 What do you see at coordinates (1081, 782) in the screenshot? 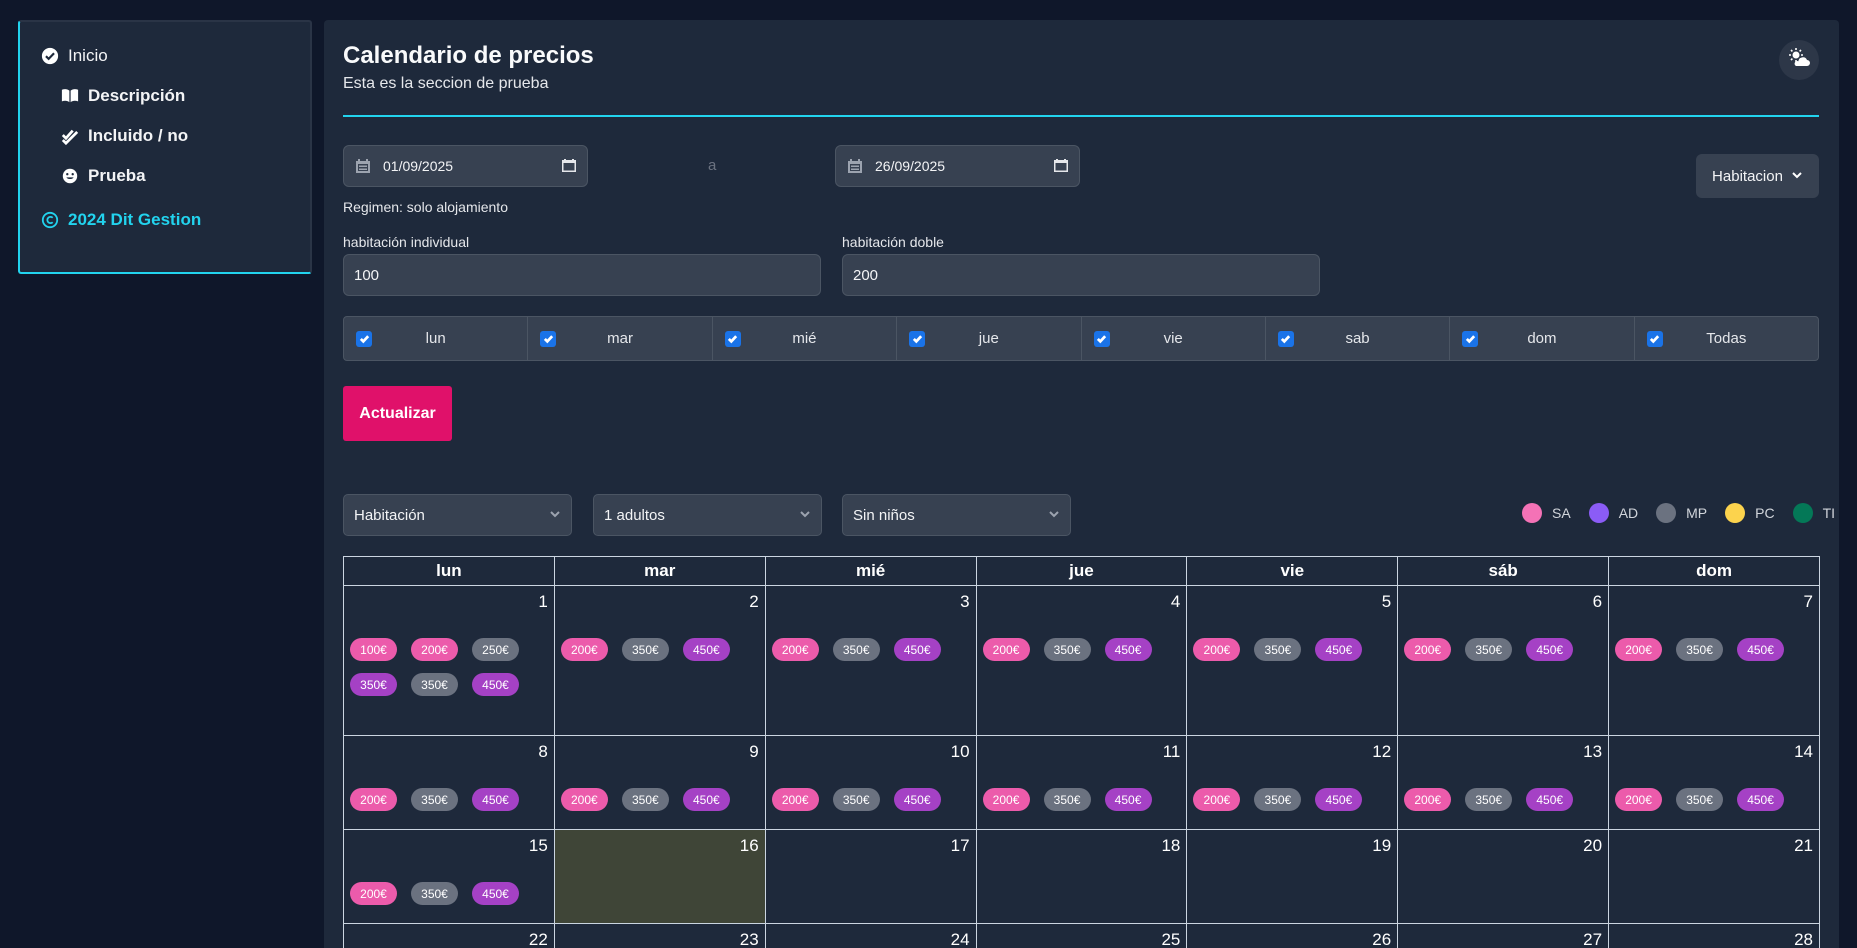
I see `calendar-day-cell: 11 200€ 350€ 450€` at bounding box center [1081, 782].